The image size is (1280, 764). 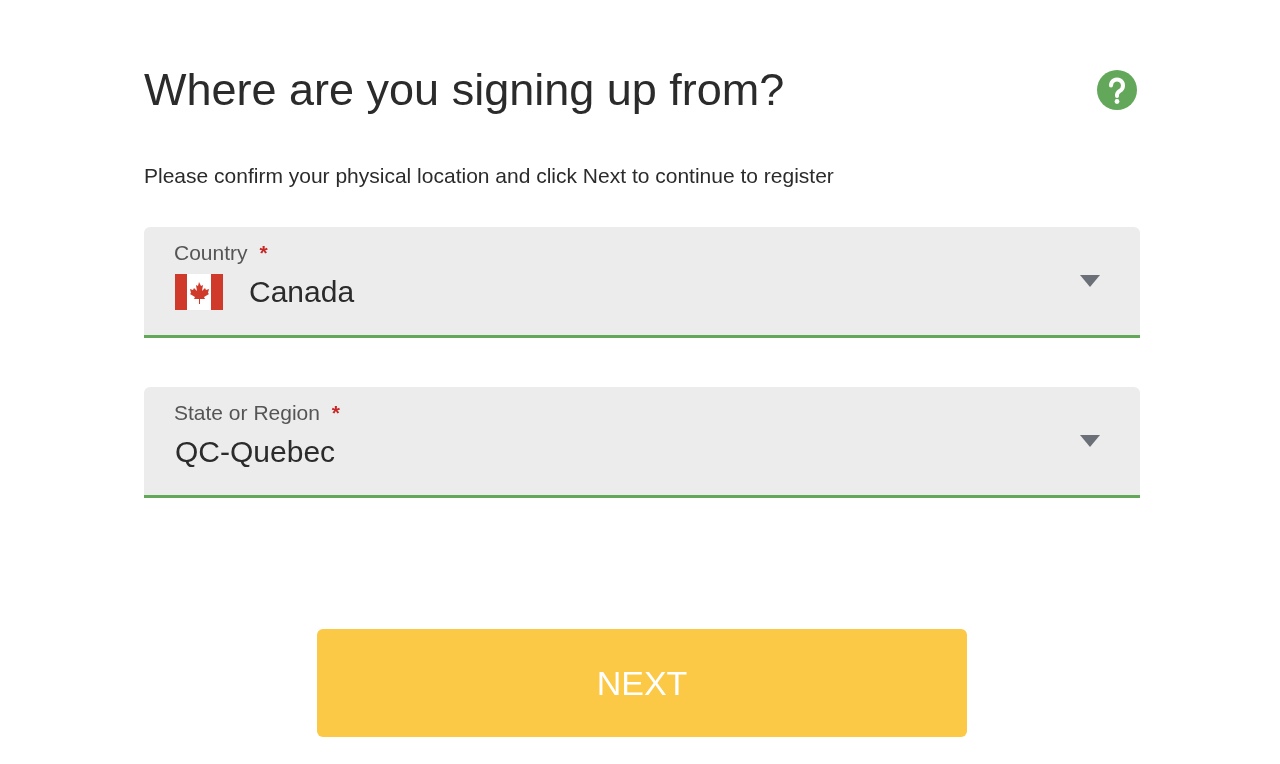 What do you see at coordinates (464, 90) in the screenshot?
I see `page-title: Where are you signing up from?` at bounding box center [464, 90].